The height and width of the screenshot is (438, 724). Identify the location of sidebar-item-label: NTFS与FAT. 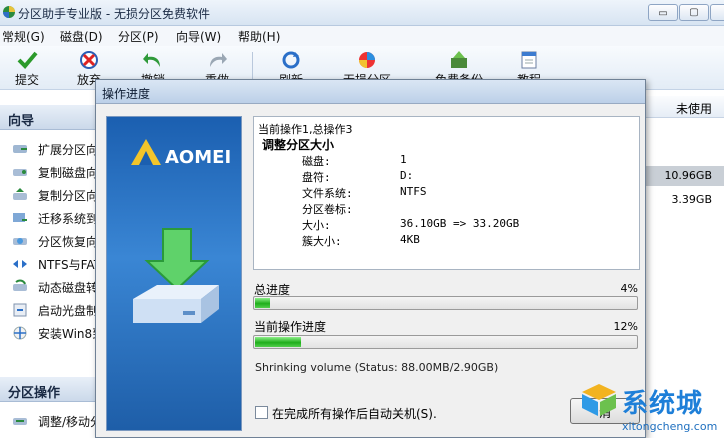
(70, 265).